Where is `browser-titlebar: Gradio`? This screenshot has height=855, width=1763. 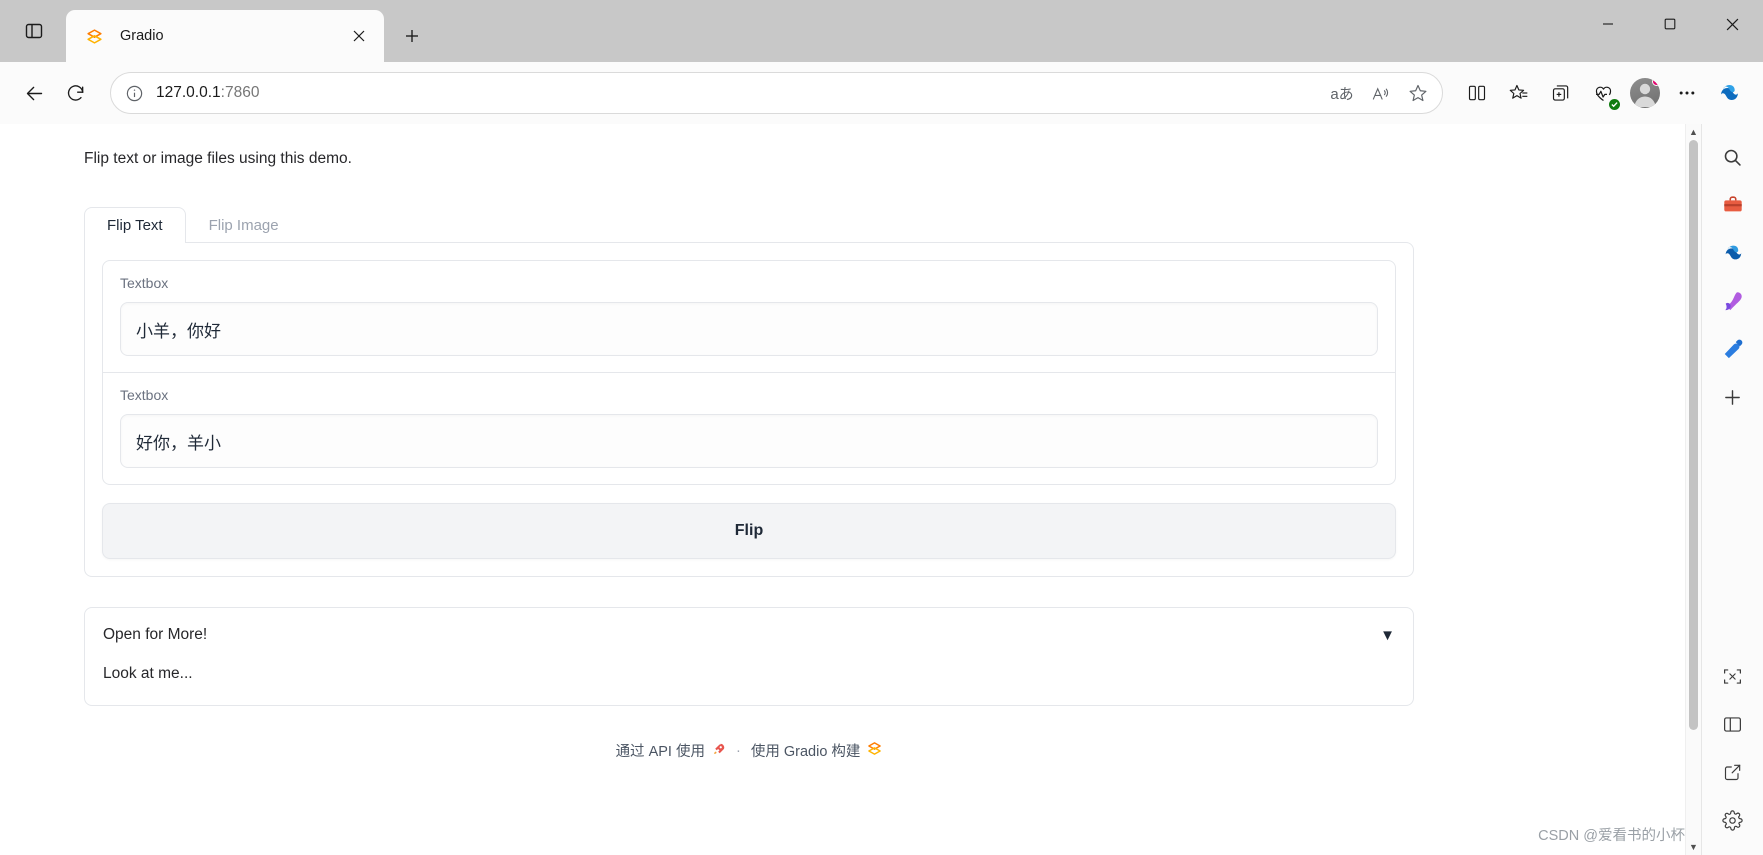 browser-titlebar: Gradio is located at coordinates (881, 31).